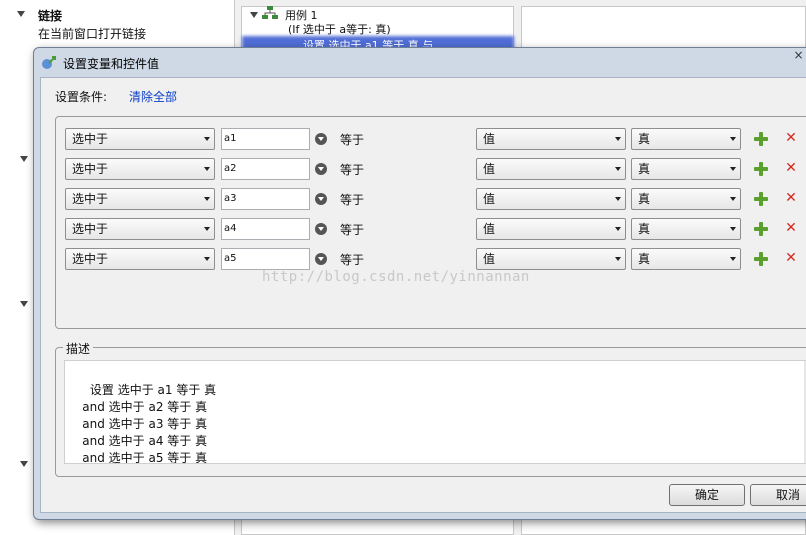 Image resolution: width=806 pixels, height=535 pixels. Describe the element at coordinates (78, 348) in the screenshot. I see `description-label: 描述` at that location.